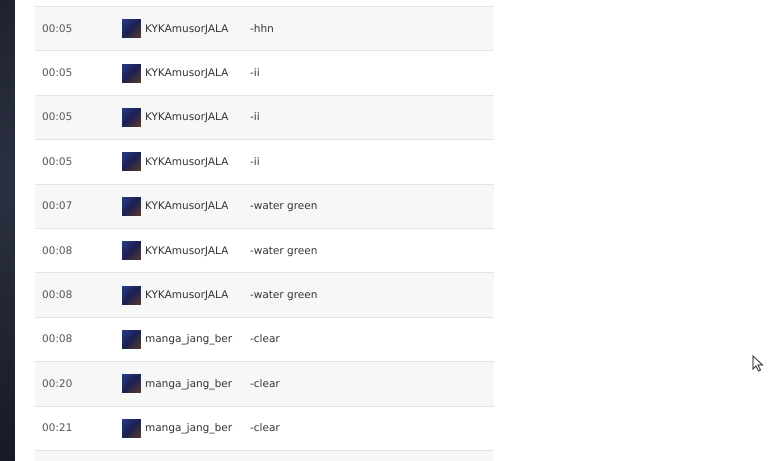 The height and width of the screenshot is (461, 768). What do you see at coordinates (57, 206) in the screenshot?
I see `timestamp: 00:07` at bounding box center [57, 206].